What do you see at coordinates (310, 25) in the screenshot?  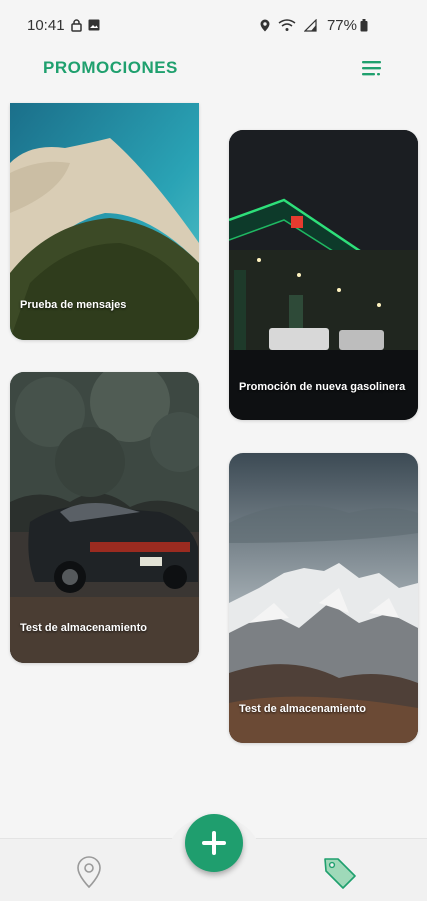 I see `signal-icon` at bounding box center [310, 25].